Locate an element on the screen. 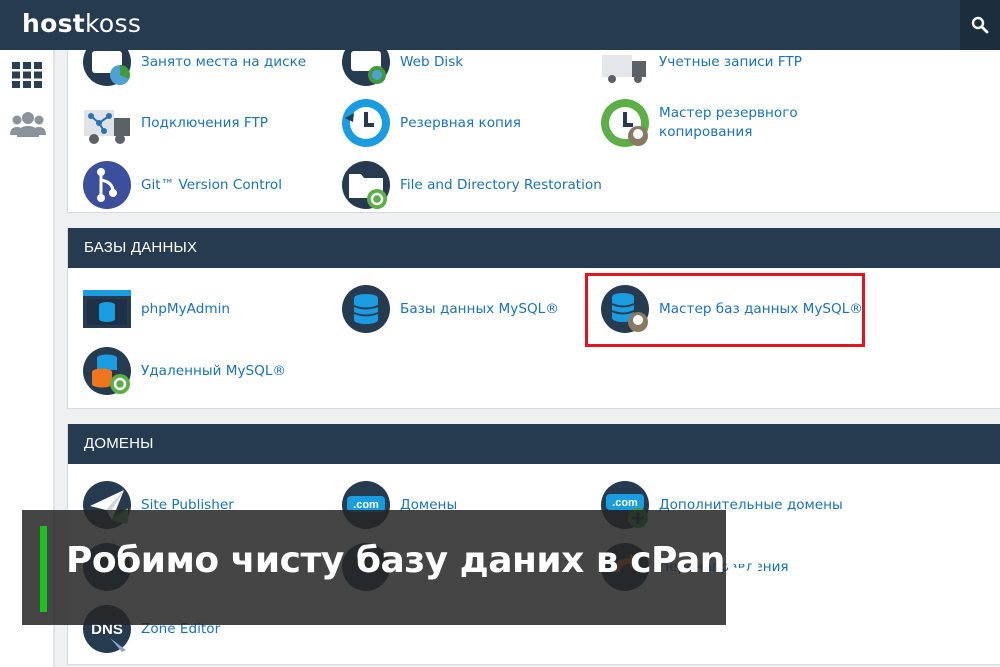  mysql-databases-link: Базы данных MySQL® is located at coordinates (450, 309).